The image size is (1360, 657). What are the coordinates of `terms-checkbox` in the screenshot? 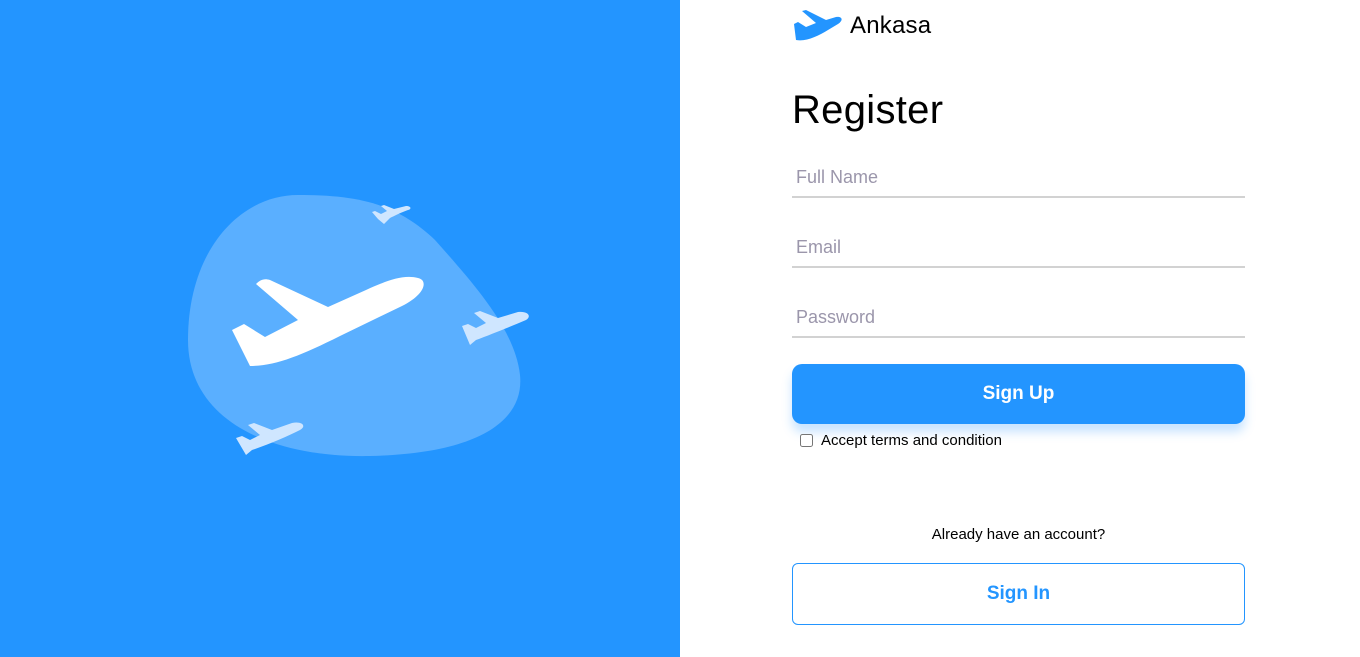 It's located at (806, 440).